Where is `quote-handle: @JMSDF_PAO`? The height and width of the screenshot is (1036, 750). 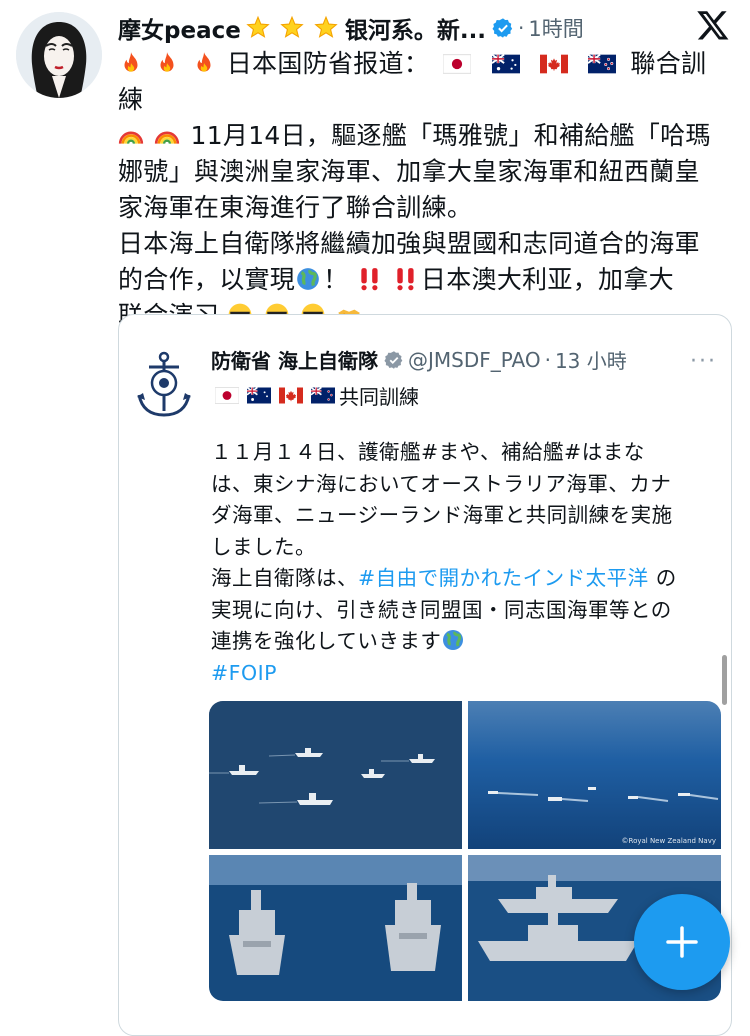 quote-handle: @JMSDF_PAO is located at coordinates (474, 360).